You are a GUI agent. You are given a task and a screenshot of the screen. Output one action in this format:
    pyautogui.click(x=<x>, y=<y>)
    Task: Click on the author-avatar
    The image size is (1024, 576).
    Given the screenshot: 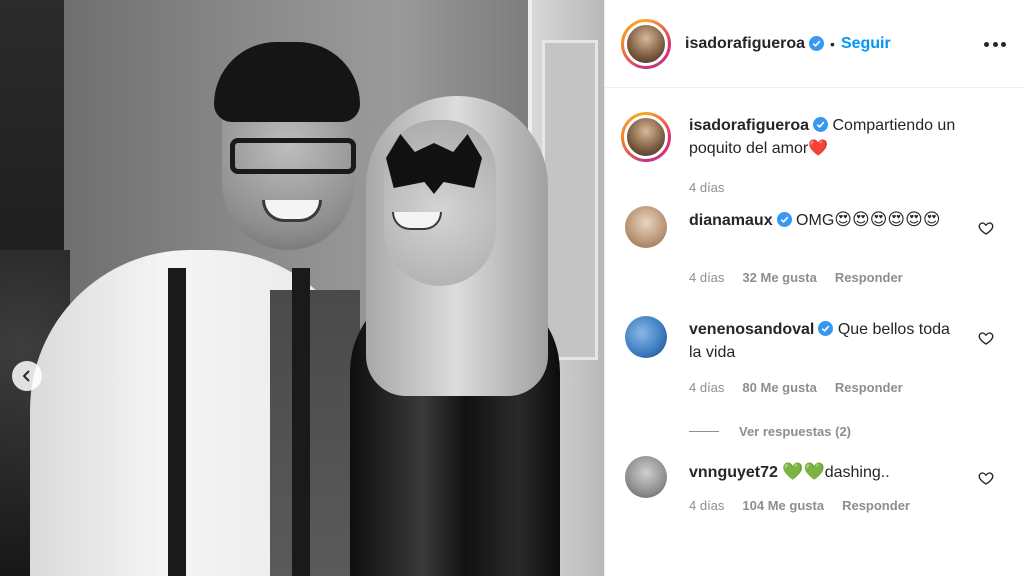 What is the action you would take?
    pyautogui.click(x=646, y=43)
    